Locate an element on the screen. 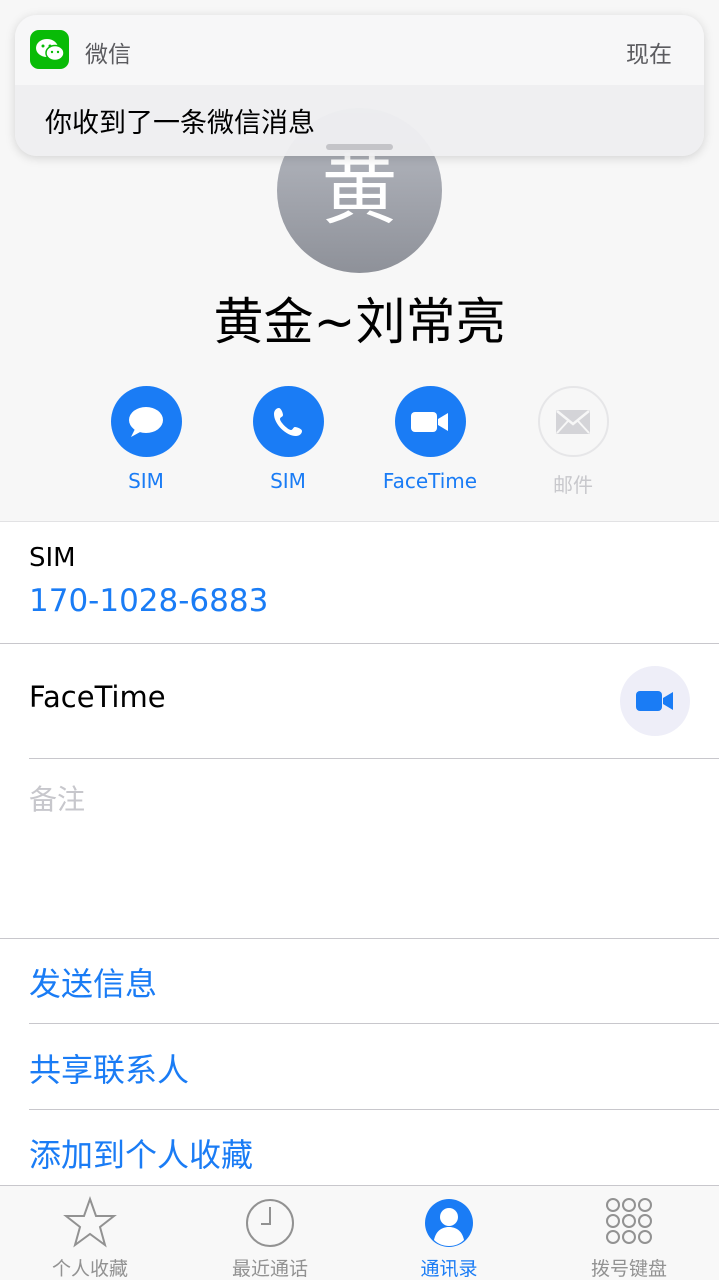 This screenshot has width=719, height=1280. mail-action-button: 邮件 is located at coordinates (573, 441).